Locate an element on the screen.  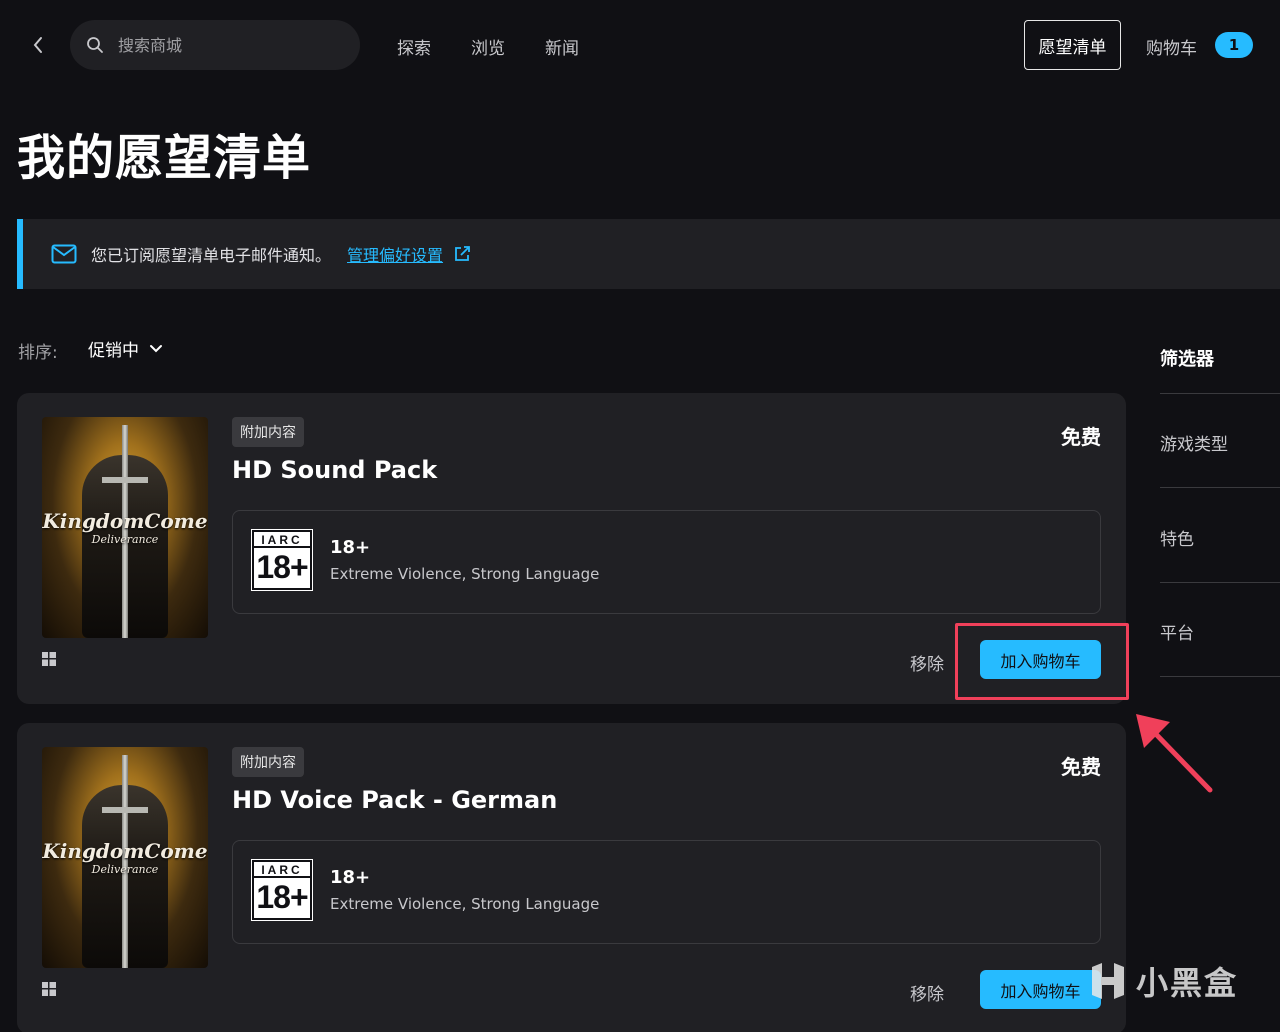
wishlist-nav-label: 愿望清单 is located at coordinates (1072, 47).